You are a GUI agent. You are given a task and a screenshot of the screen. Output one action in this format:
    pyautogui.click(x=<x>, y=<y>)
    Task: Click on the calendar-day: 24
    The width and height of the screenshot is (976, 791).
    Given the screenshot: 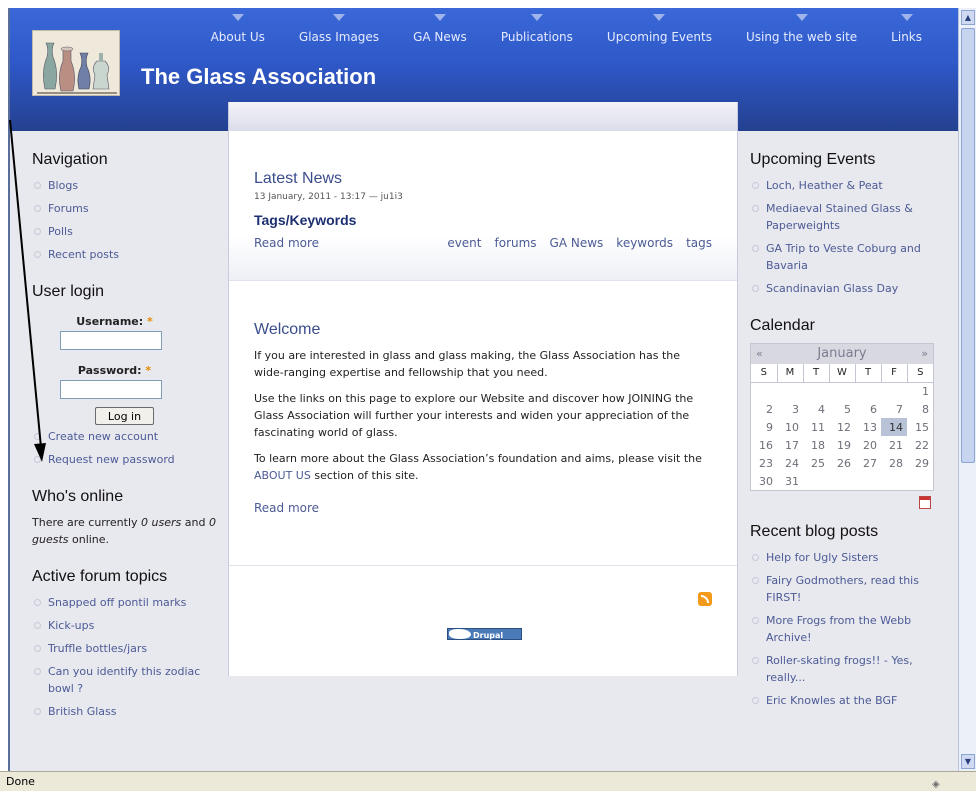 What is the action you would take?
    pyautogui.click(x=790, y=463)
    